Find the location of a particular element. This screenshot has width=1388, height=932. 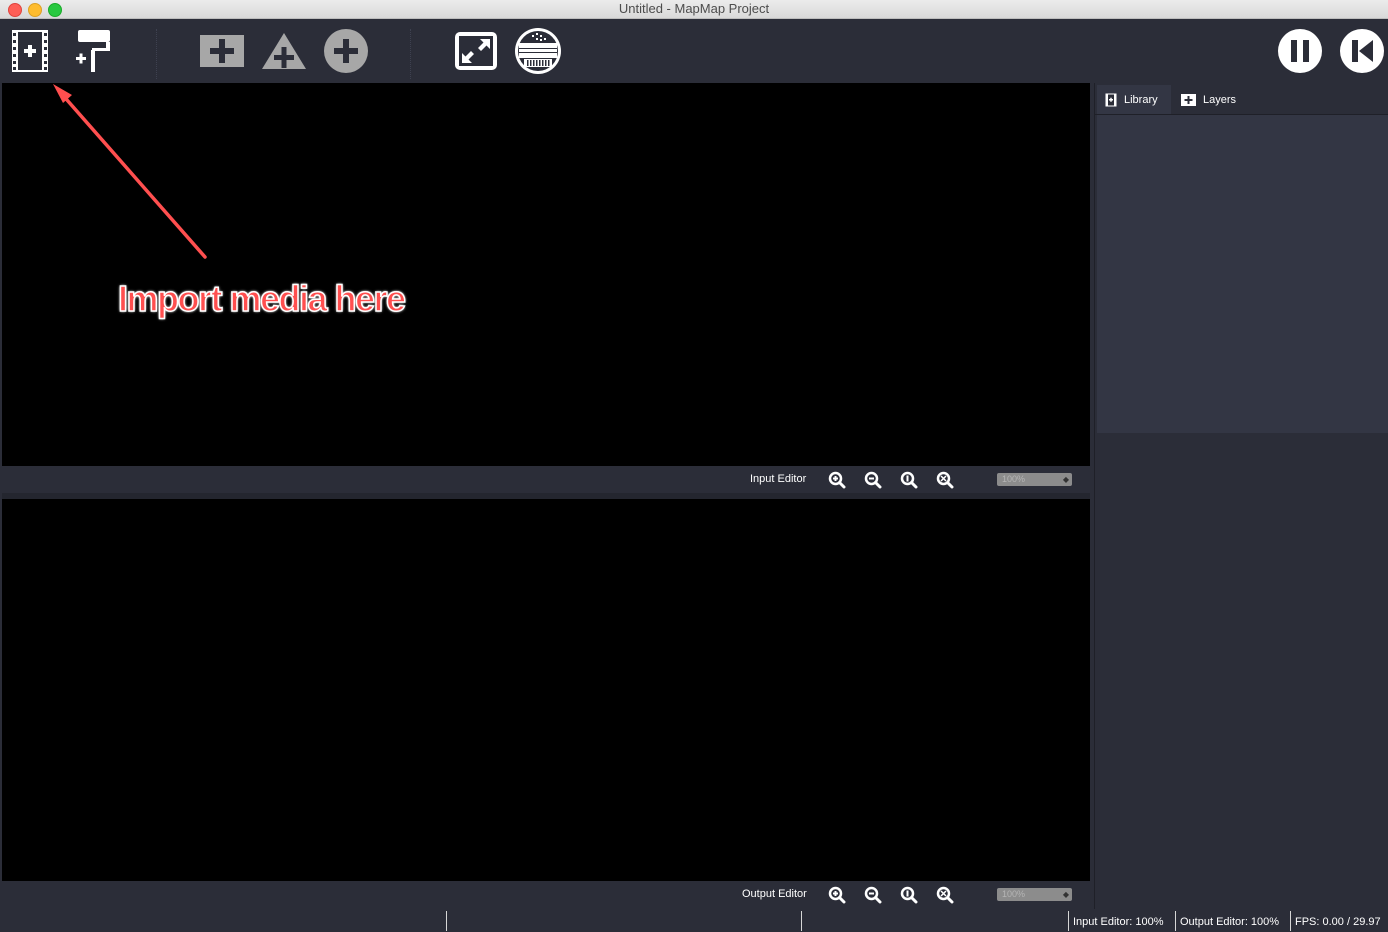

output-zoom-value: 100% is located at coordinates (1014, 894).